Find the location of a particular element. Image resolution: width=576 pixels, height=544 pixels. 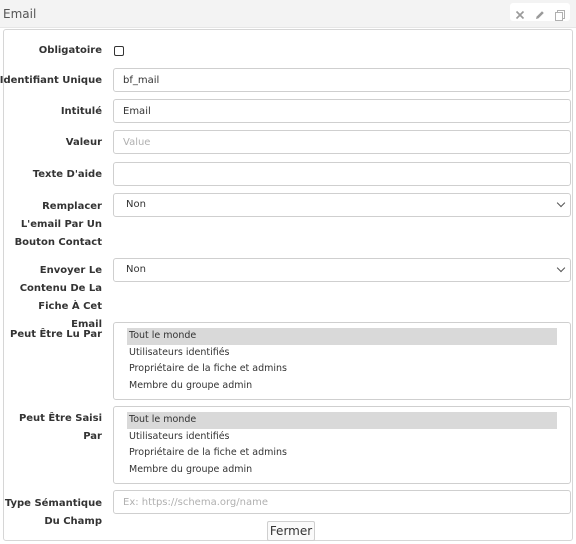

header-toolbar is located at coordinates (540, 12).